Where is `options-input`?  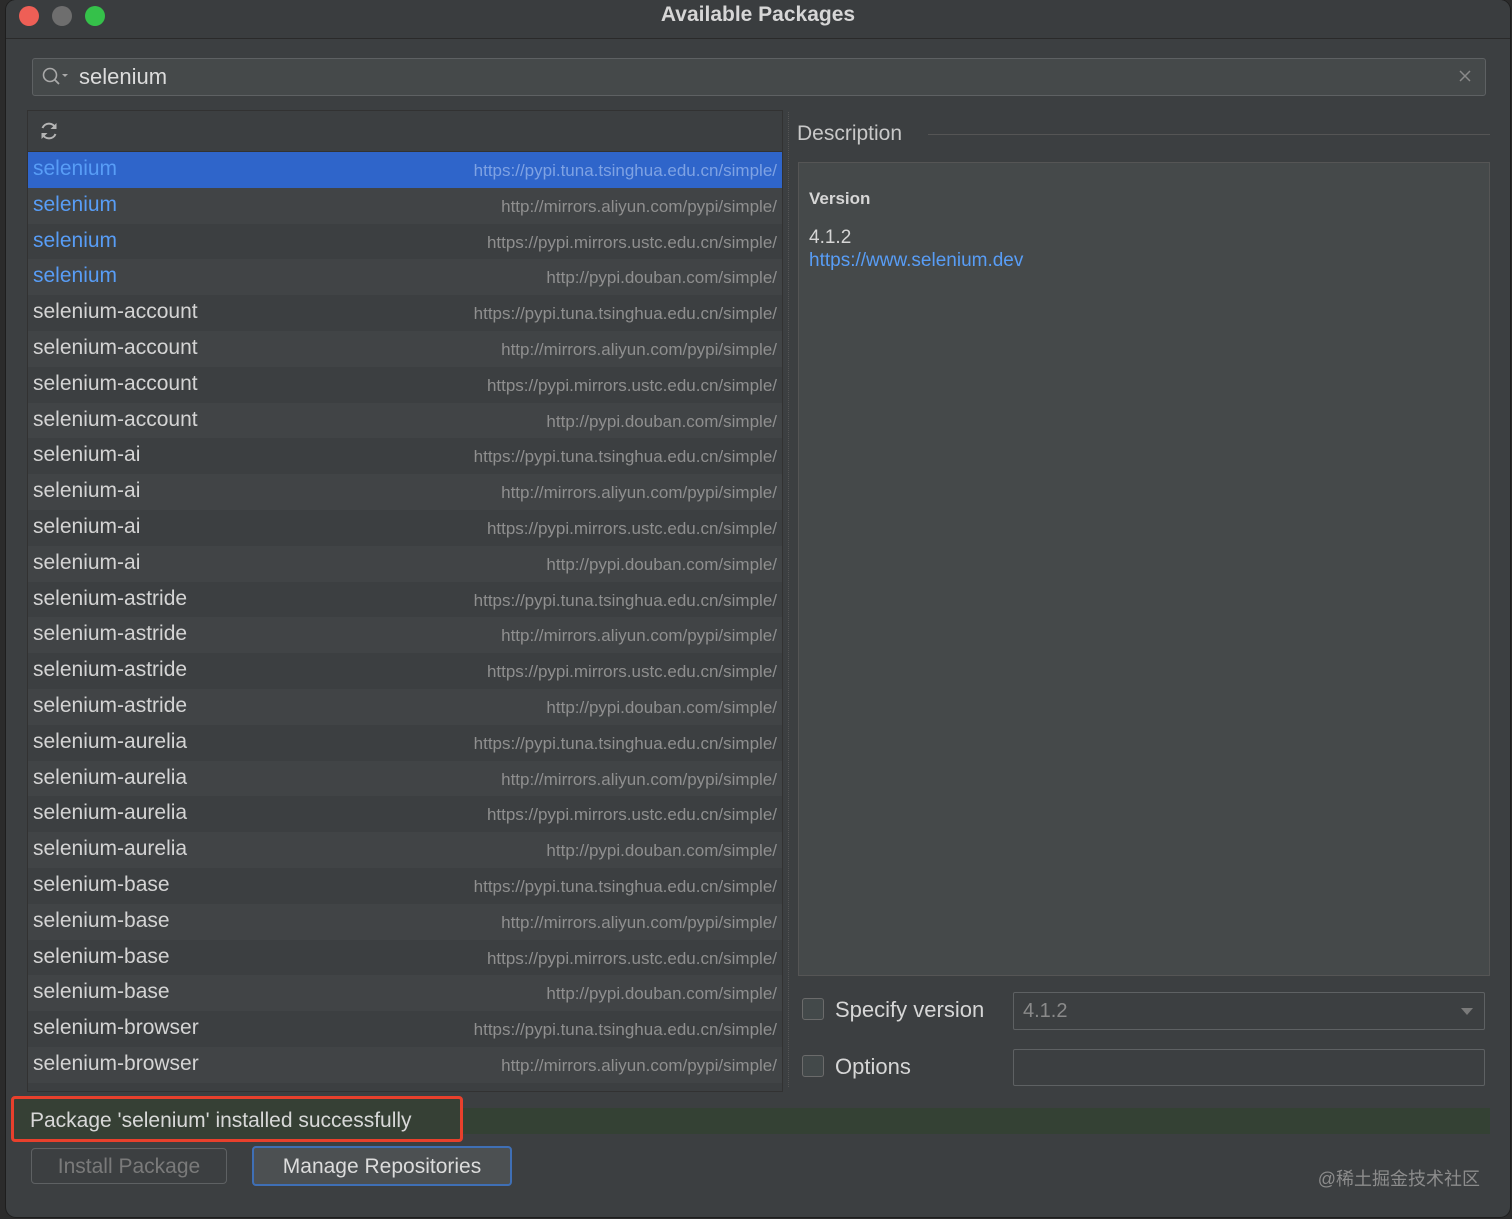
options-input is located at coordinates (1249, 1067).